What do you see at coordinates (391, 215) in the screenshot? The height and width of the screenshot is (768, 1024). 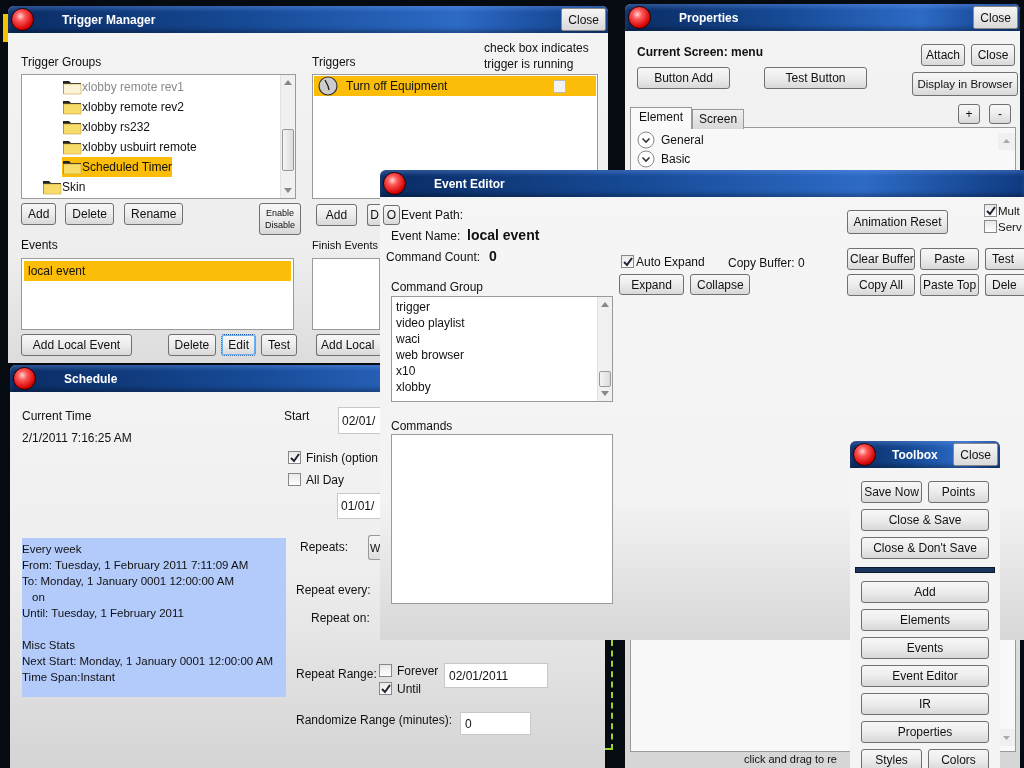 I see `path-button: O` at bounding box center [391, 215].